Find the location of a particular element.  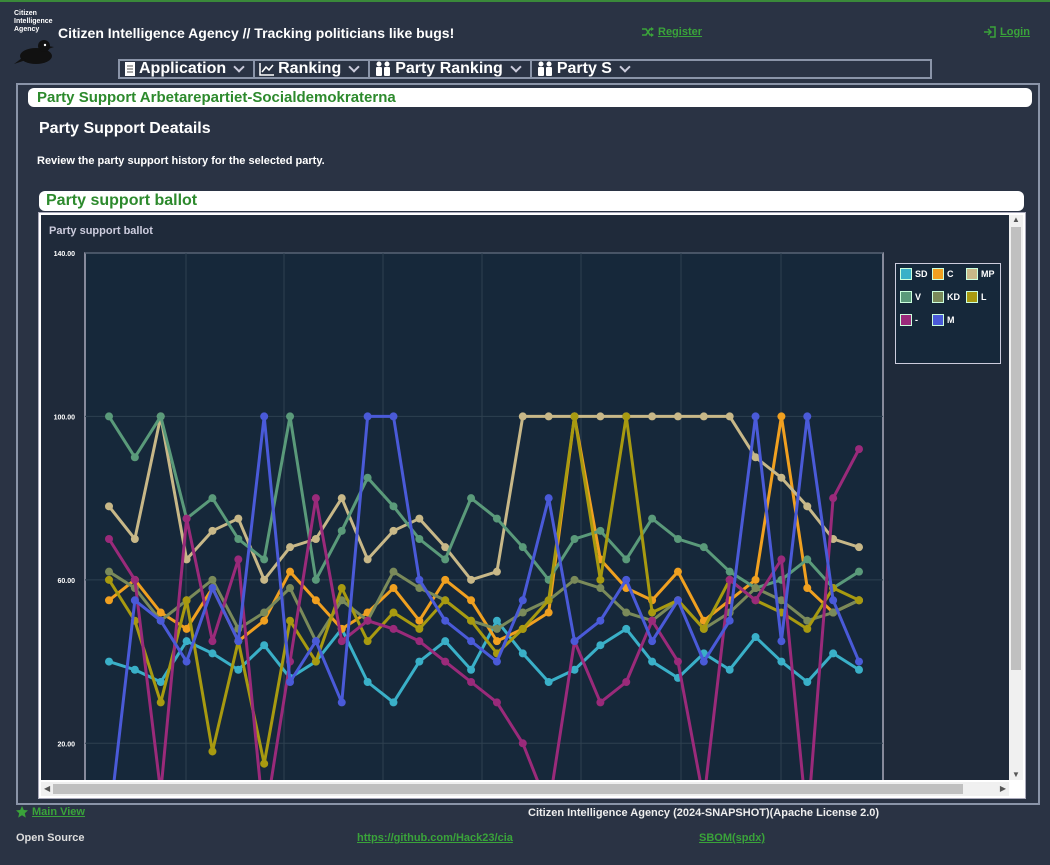

menu-party-support-label: Party S is located at coordinates (584, 68).